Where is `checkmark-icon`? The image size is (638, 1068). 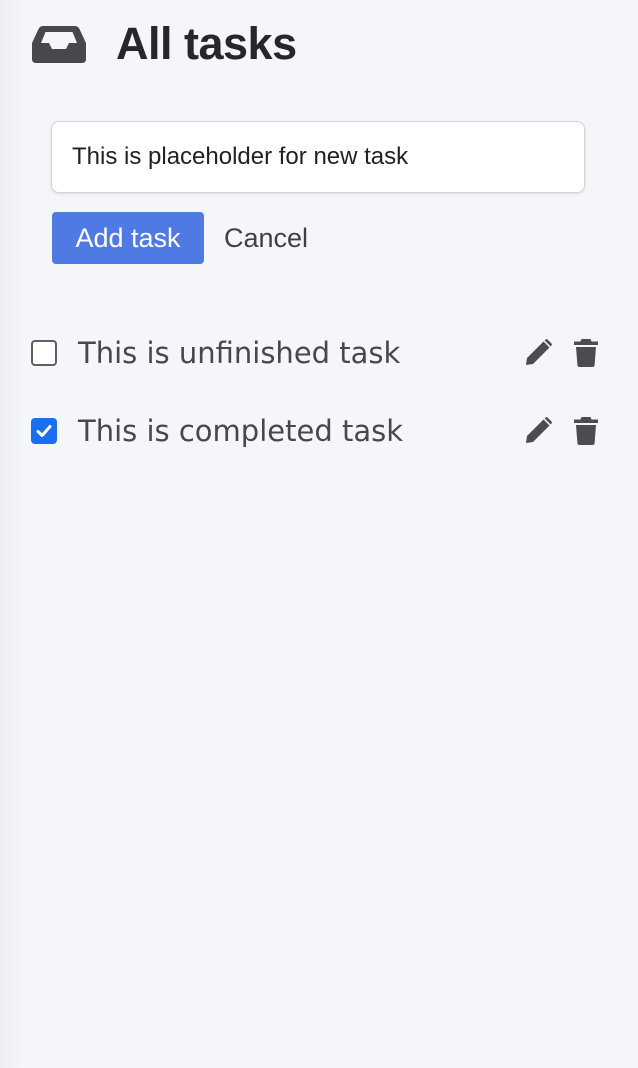 checkmark-icon is located at coordinates (44, 431).